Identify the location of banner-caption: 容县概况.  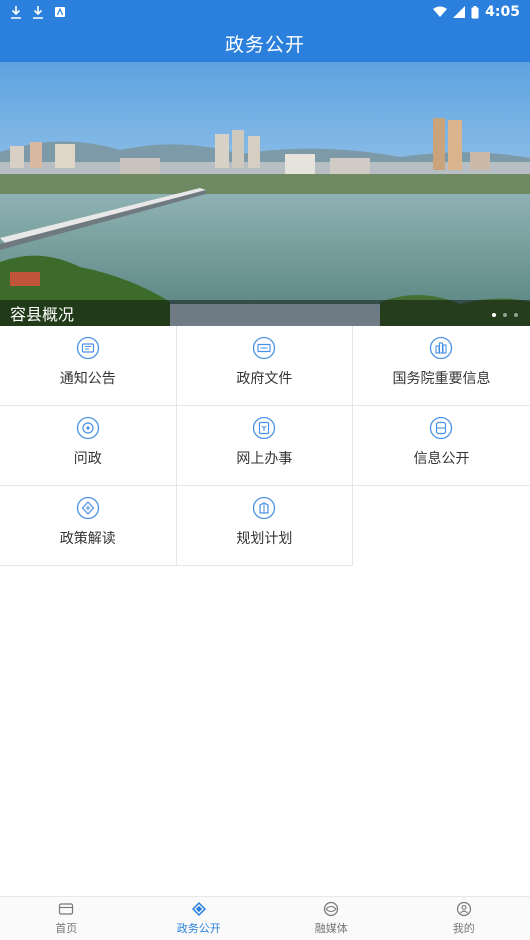
(42, 314).